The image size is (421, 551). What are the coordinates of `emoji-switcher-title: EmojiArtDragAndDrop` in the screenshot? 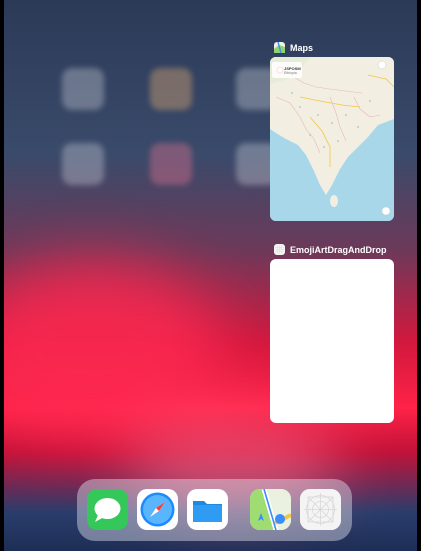 It's located at (330, 249).